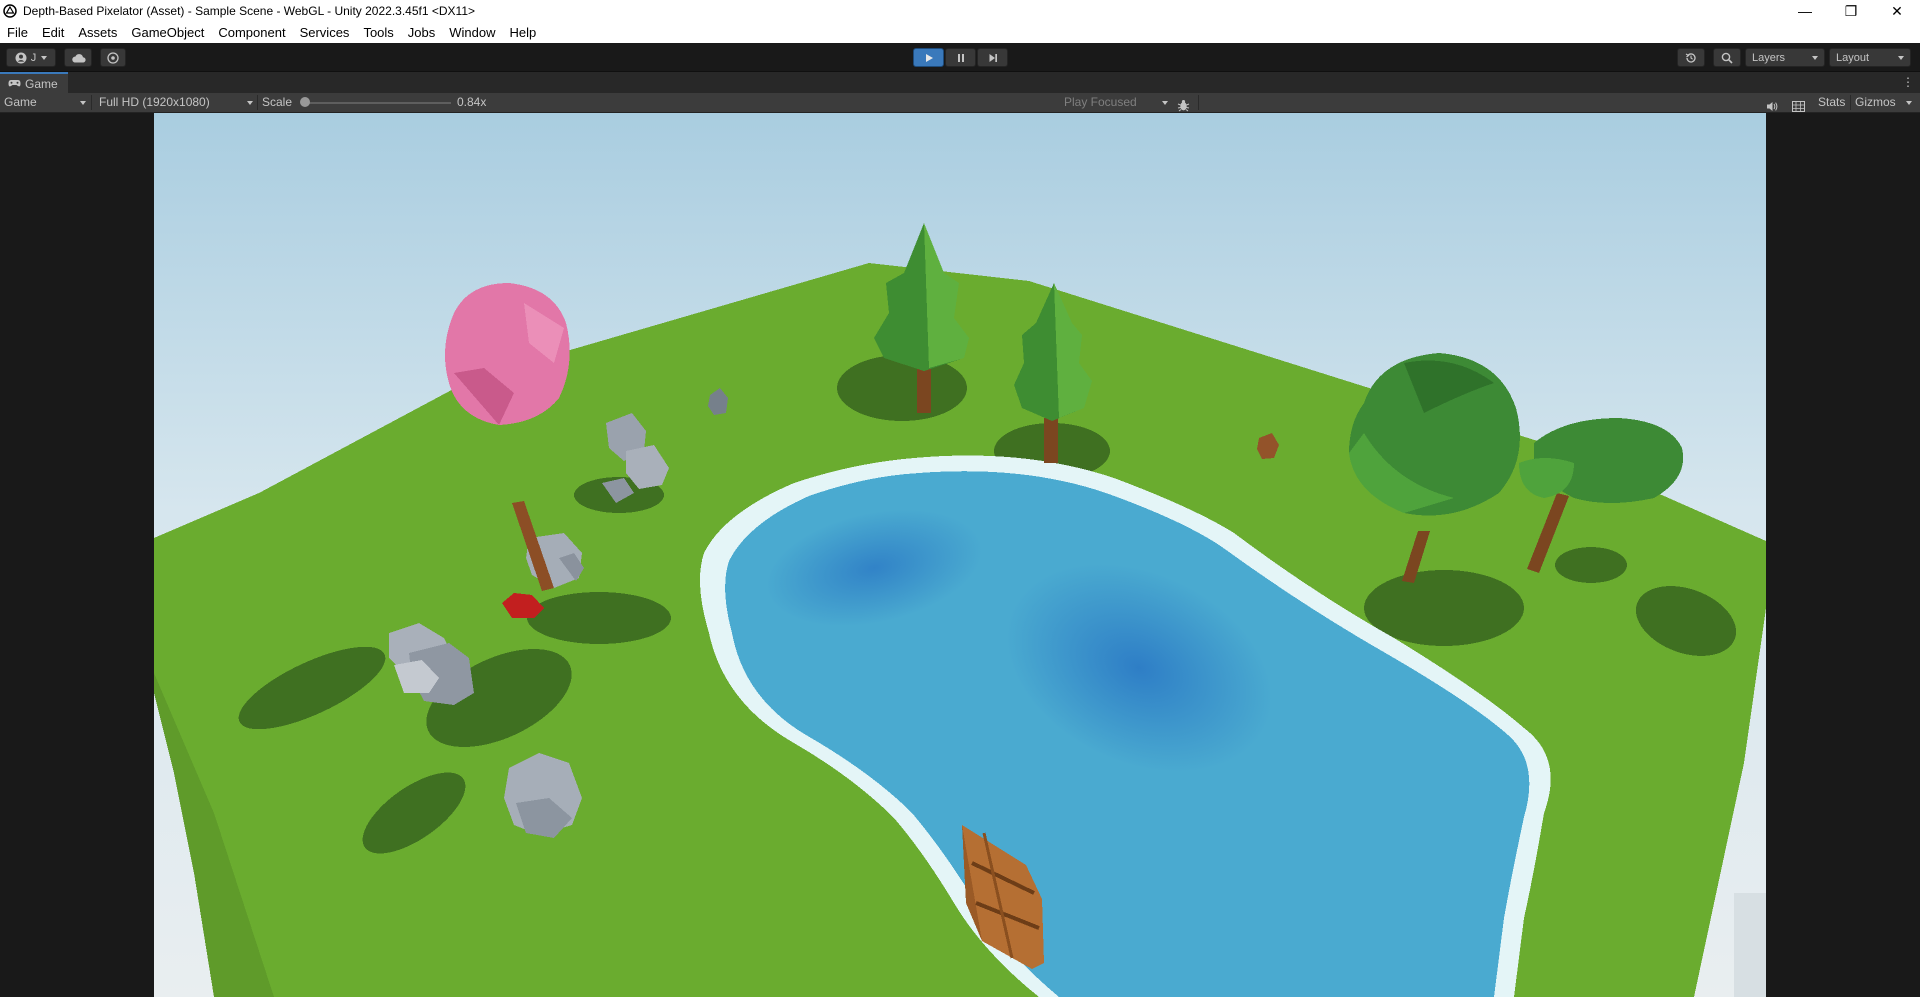  I want to click on account-dropdown: J, so click(31, 57).